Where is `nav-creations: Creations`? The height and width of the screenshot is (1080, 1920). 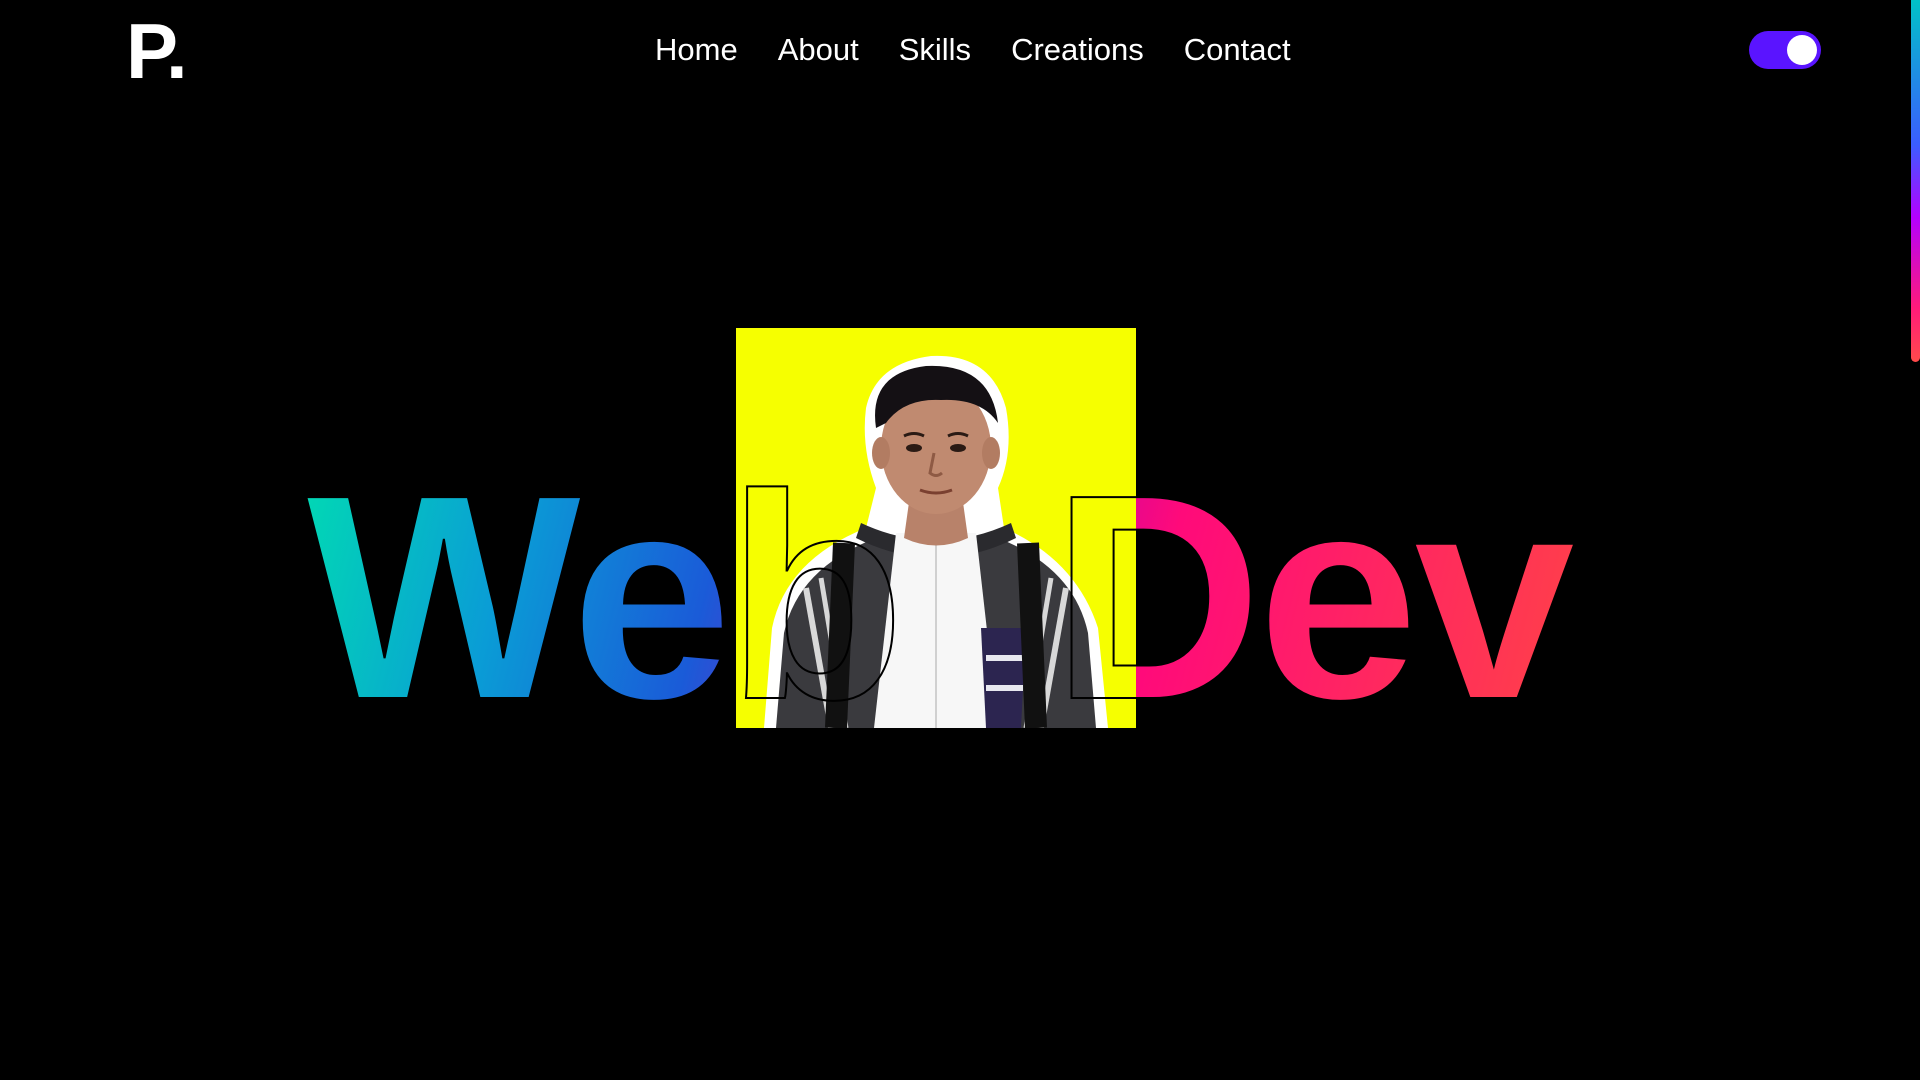
nav-creations: Creations is located at coordinates (1077, 50).